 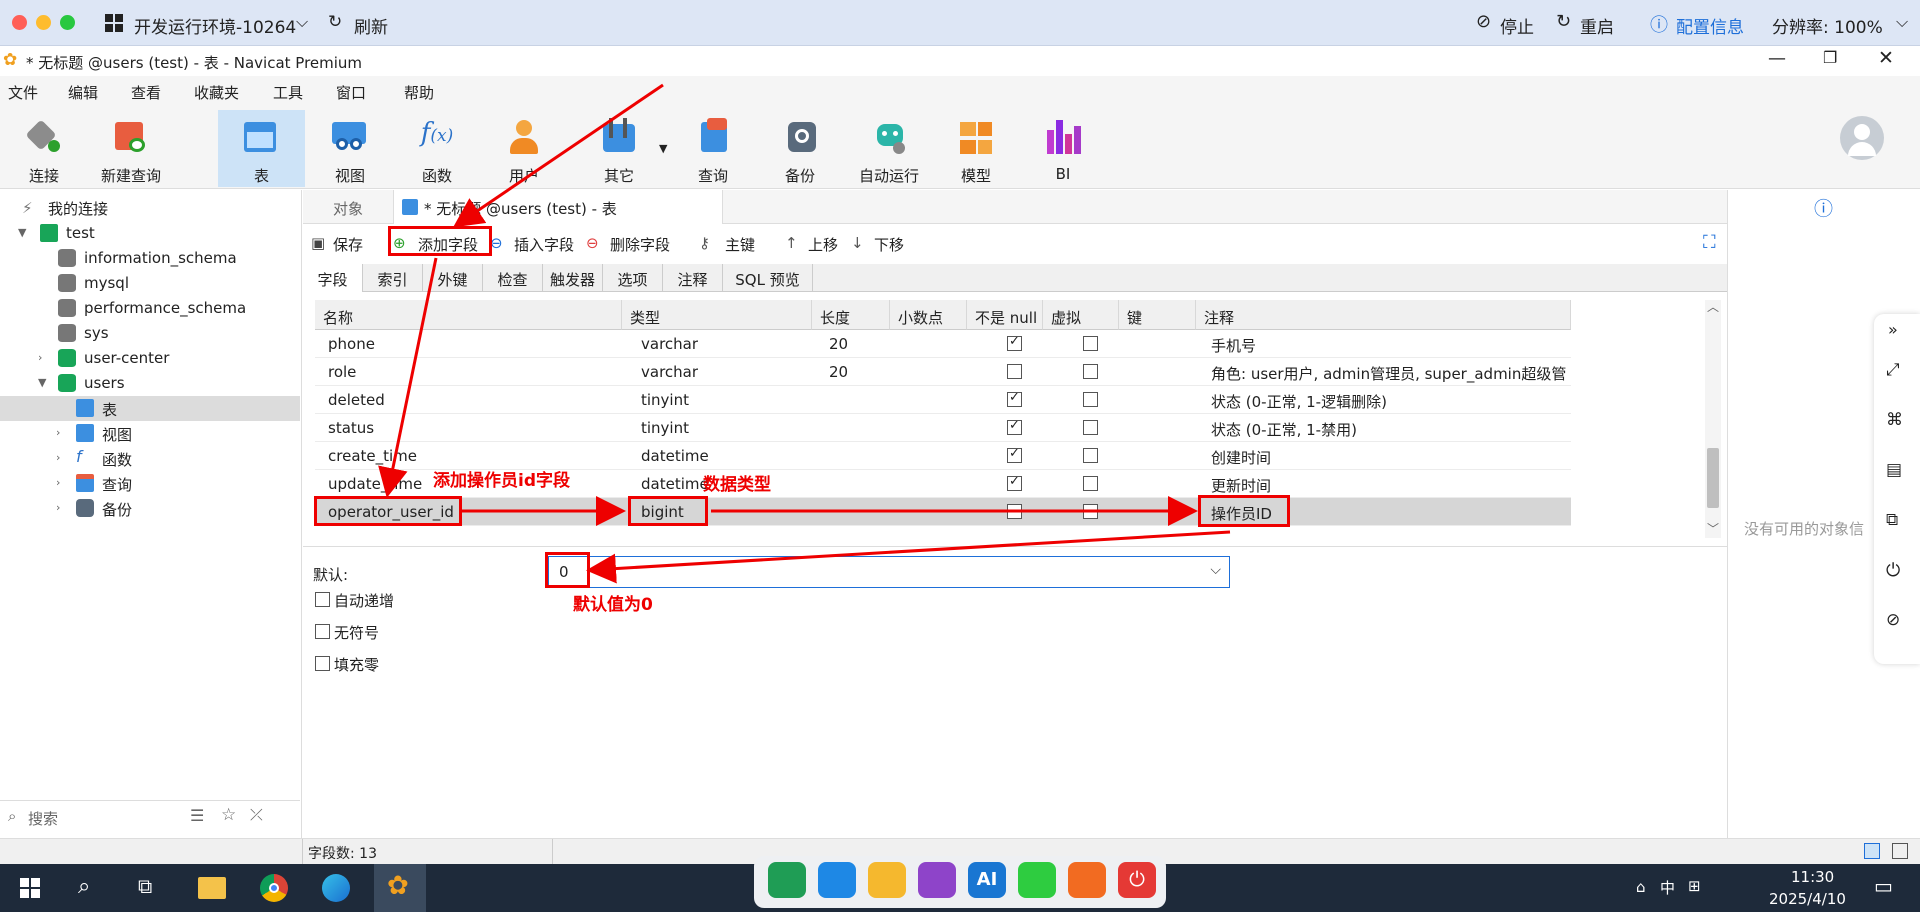 What do you see at coordinates (1597, 25) in the screenshot?
I see `restart-button: 重启` at bounding box center [1597, 25].